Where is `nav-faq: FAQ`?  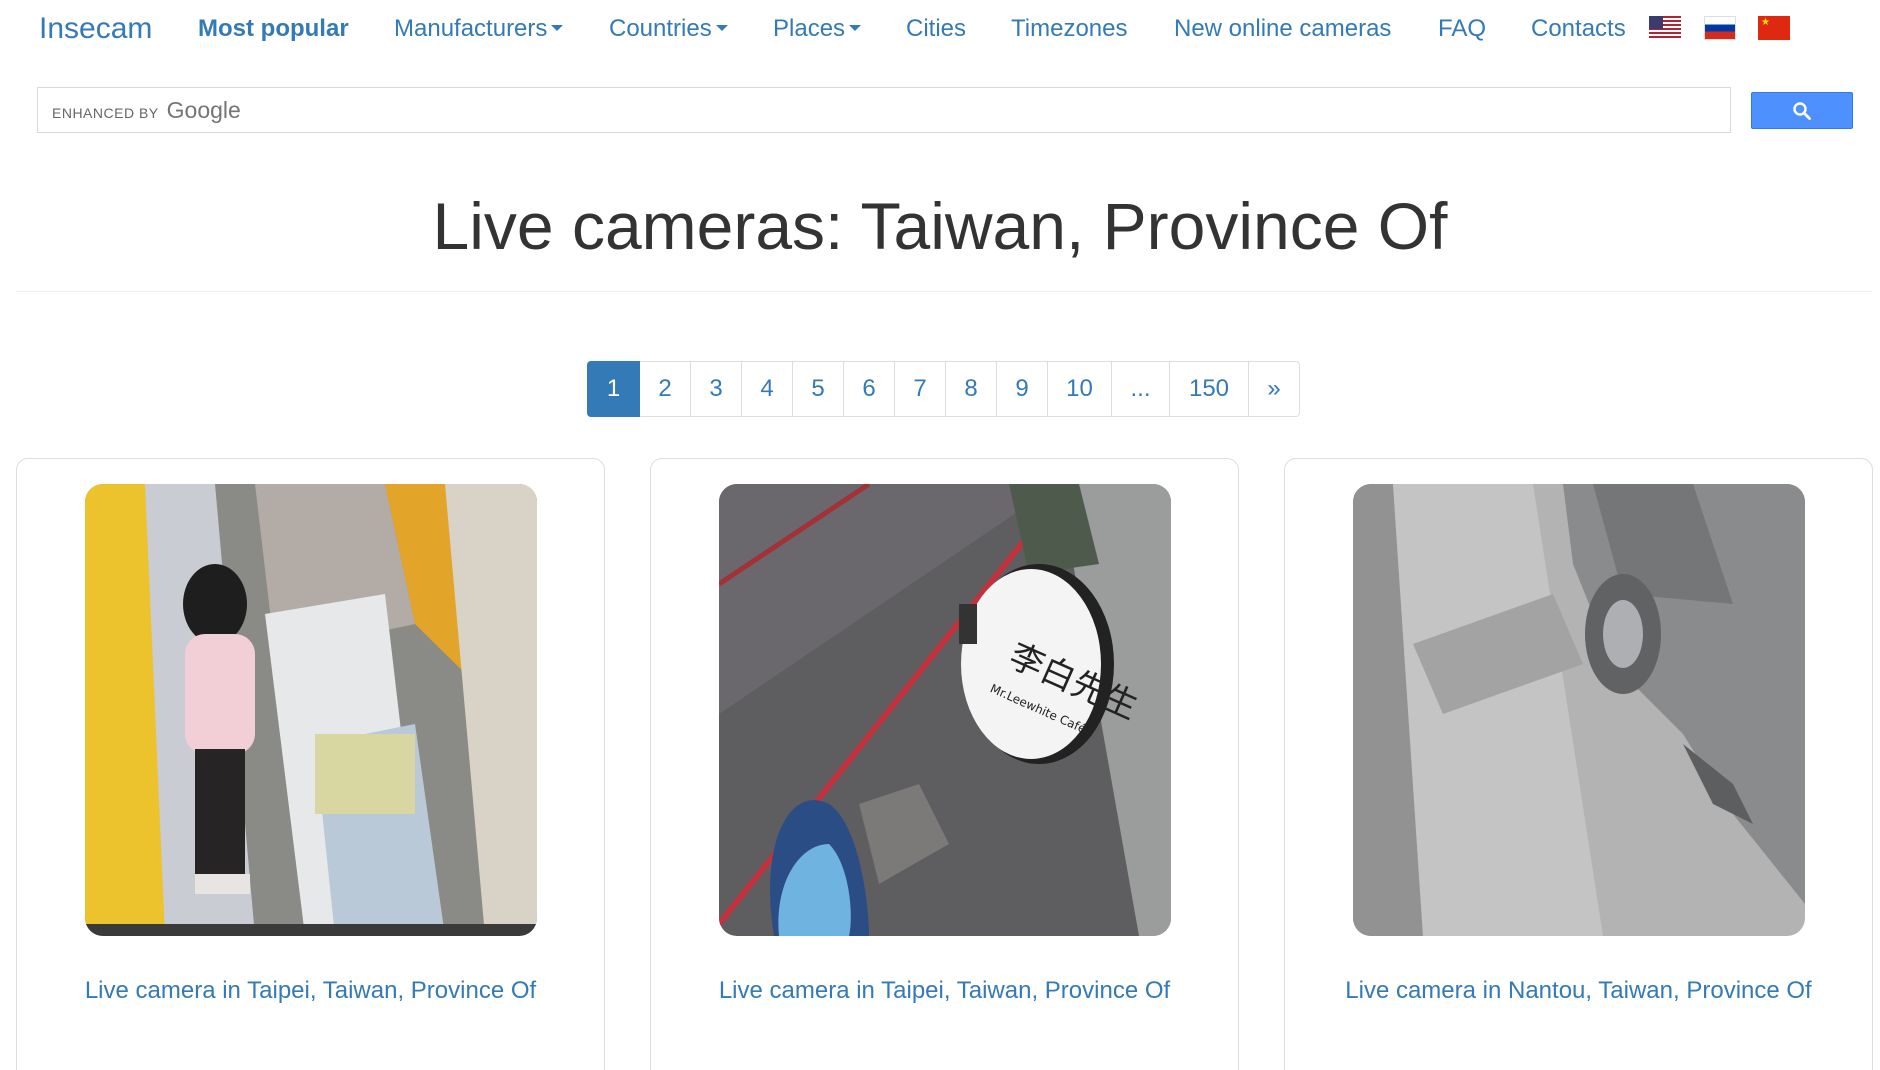 nav-faq: FAQ is located at coordinates (1462, 29).